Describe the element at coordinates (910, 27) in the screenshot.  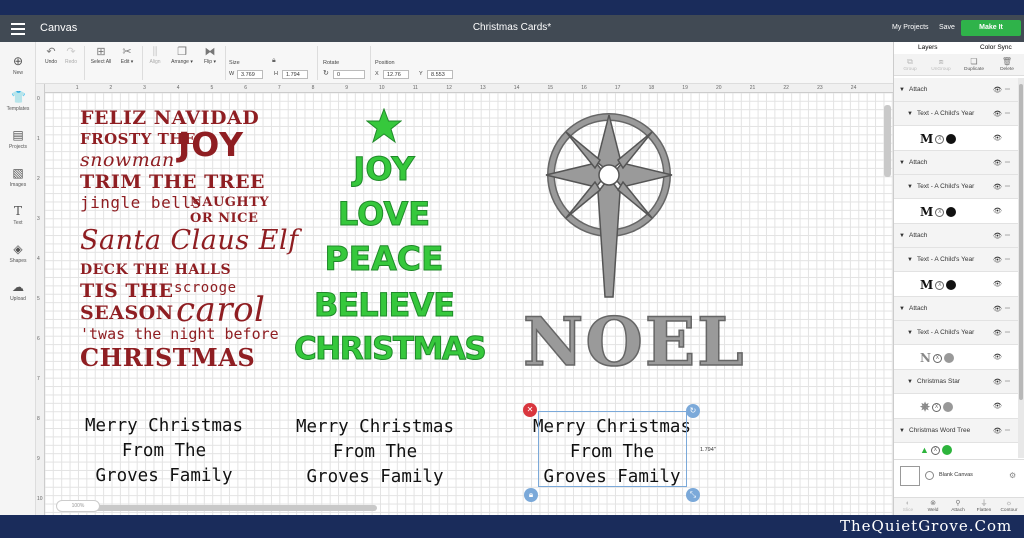
I see `my-projects-link: My Projects` at that location.